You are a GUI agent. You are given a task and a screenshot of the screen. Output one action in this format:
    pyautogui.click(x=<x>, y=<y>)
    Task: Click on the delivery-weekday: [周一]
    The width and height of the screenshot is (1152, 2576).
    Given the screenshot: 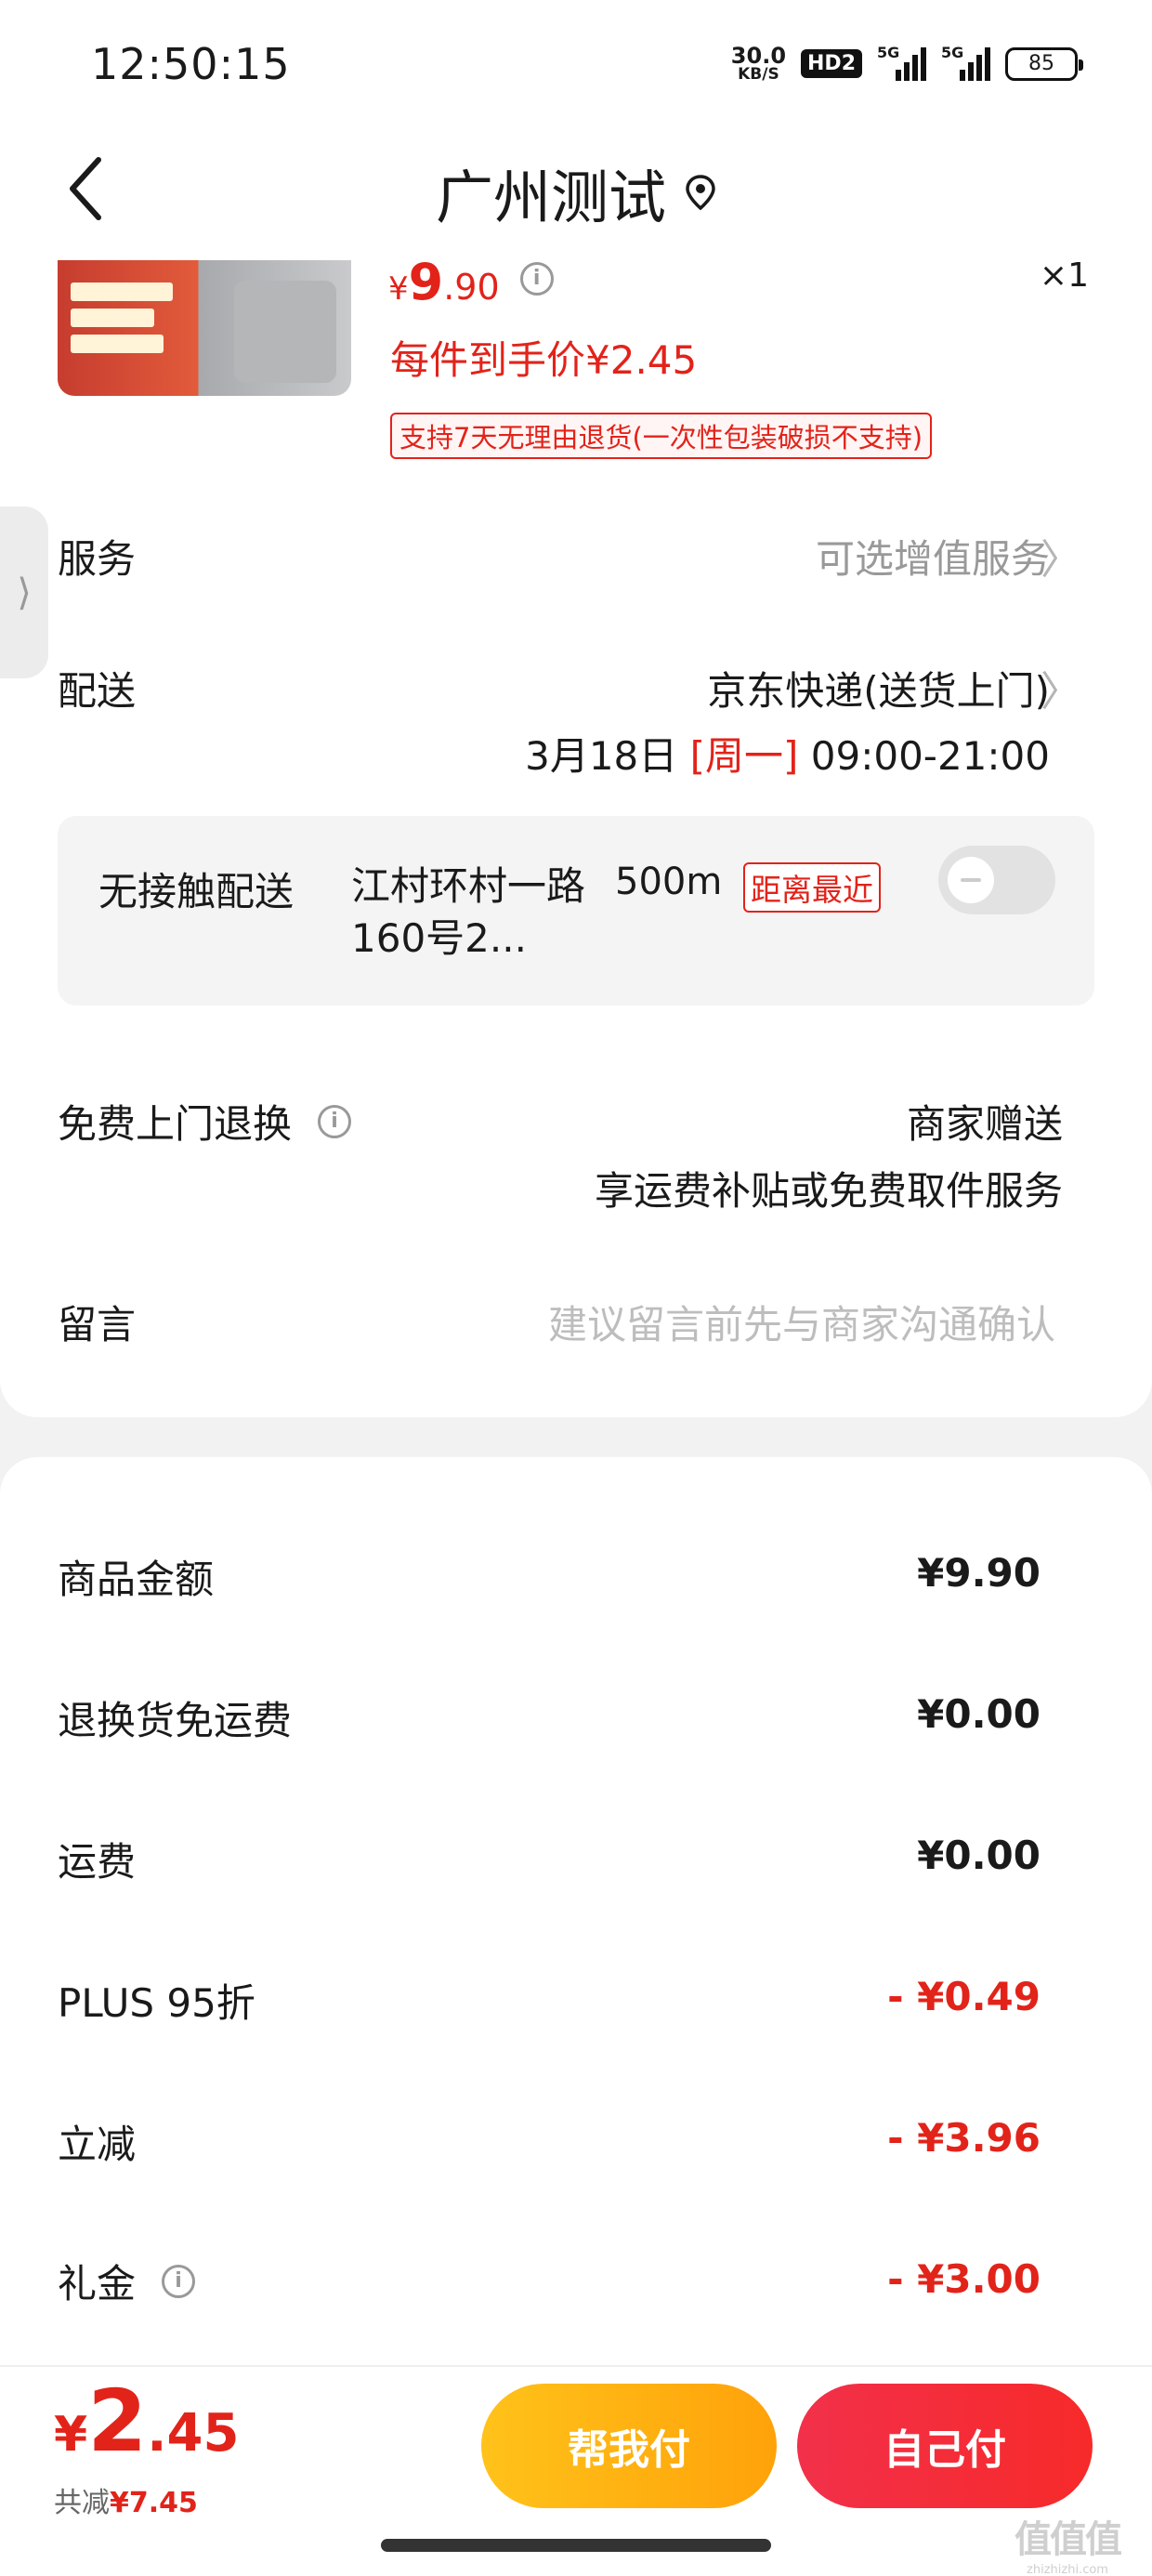 What is the action you would take?
    pyautogui.click(x=744, y=756)
    